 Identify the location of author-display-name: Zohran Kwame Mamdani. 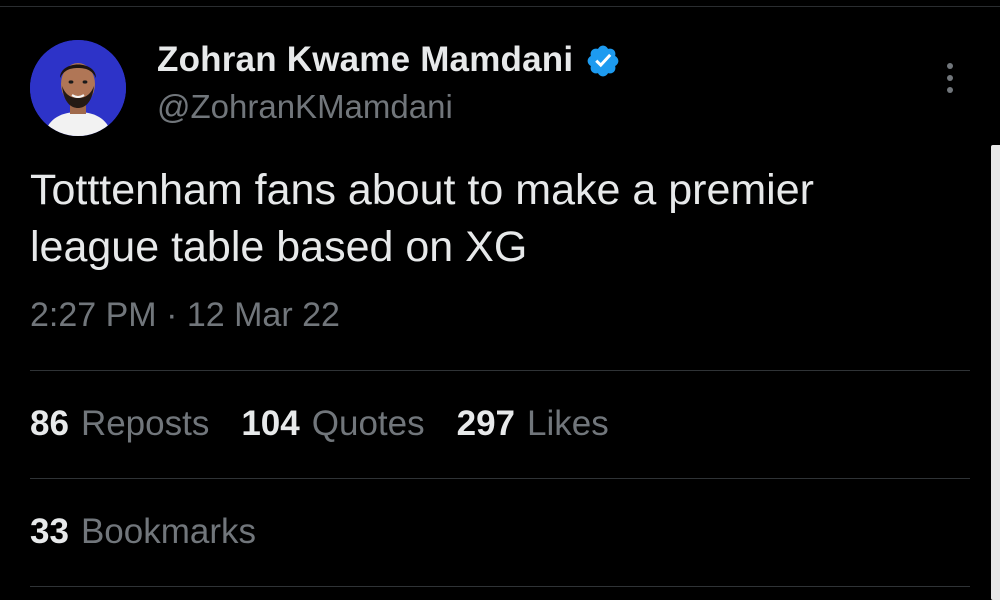
(365, 60).